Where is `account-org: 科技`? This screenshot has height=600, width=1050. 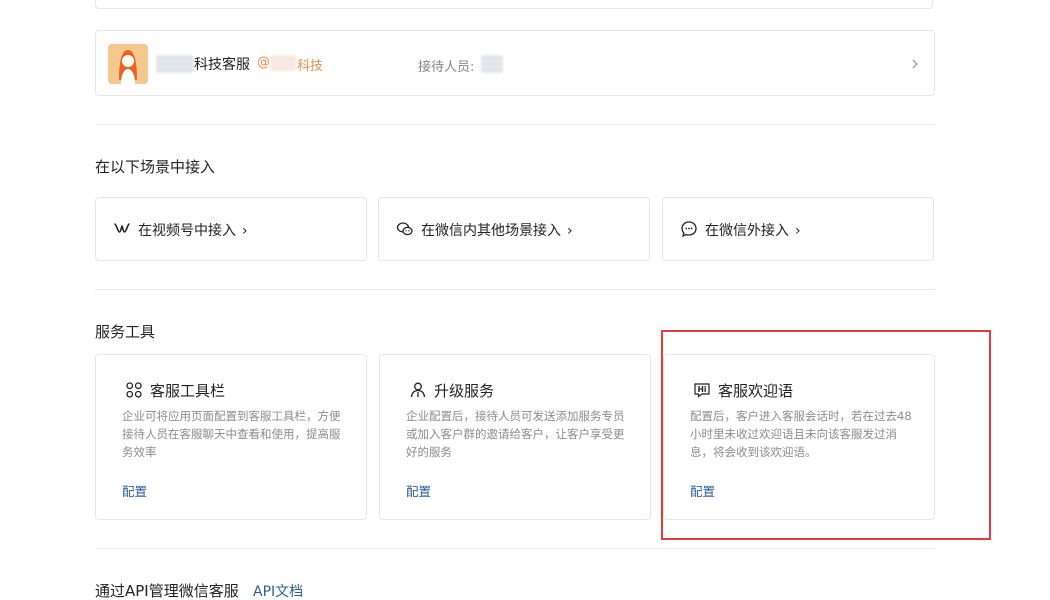
account-org: 科技 is located at coordinates (310, 66).